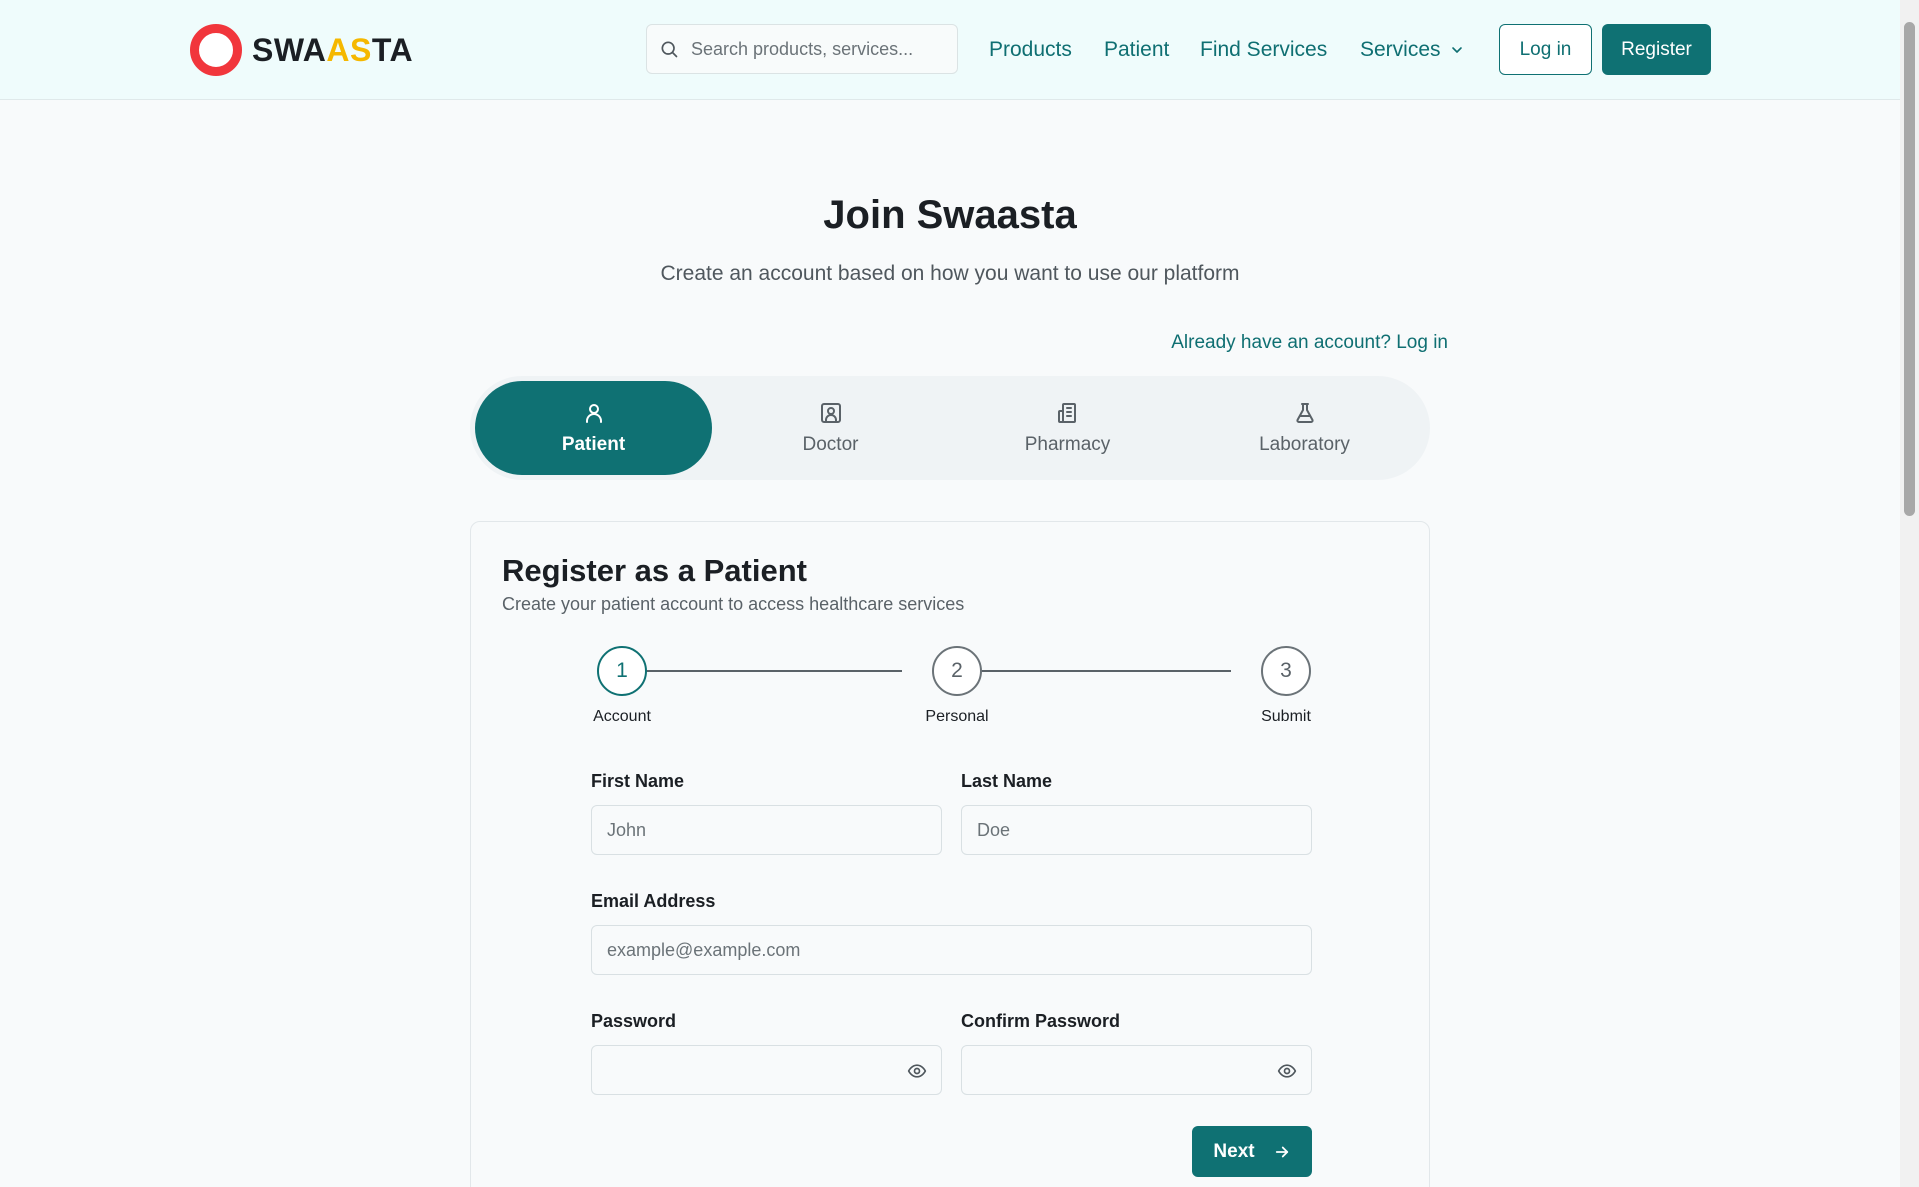  I want to click on first-name-field-wrap, so click(766, 830).